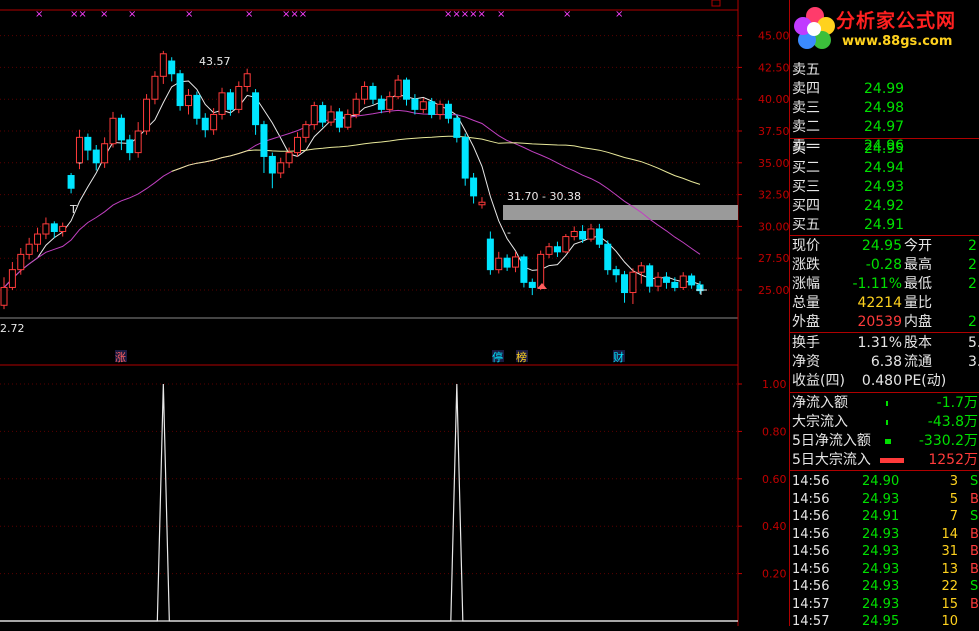 This screenshot has height=631, width=979. I want to click on fund-value: 1.31%, so click(879, 343).